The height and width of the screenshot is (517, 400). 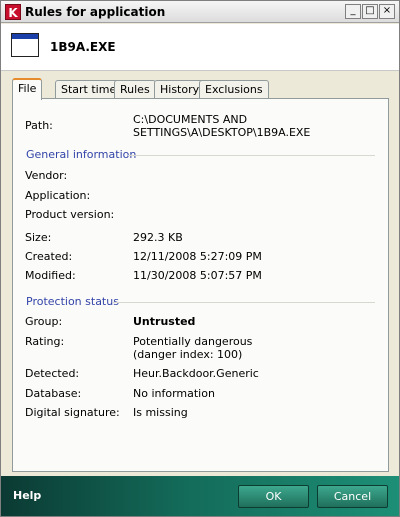 What do you see at coordinates (13, 12) in the screenshot?
I see `kaspersky-logo-icon: K` at bounding box center [13, 12].